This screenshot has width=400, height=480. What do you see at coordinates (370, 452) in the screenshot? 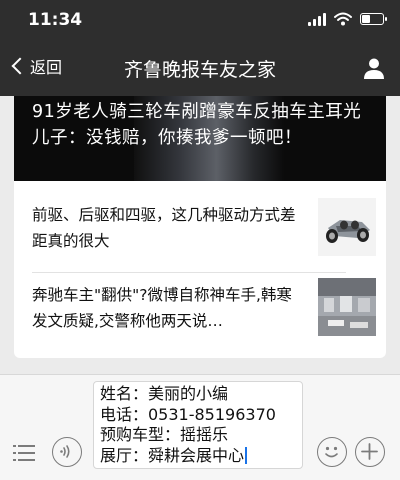
I see `plus-icon` at bounding box center [370, 452].